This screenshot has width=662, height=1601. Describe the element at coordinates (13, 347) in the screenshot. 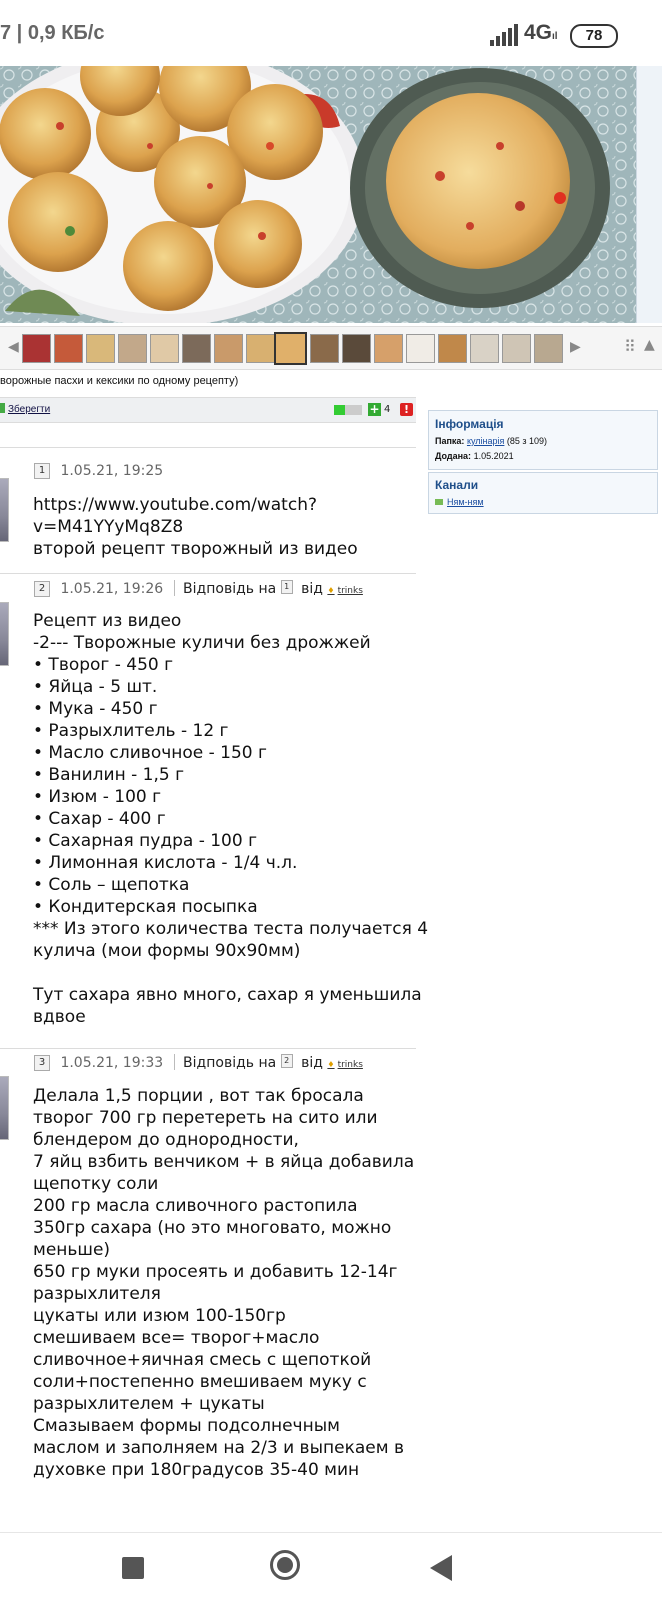

I see `thumbs-left-arrow-icon: ◀` at that location.